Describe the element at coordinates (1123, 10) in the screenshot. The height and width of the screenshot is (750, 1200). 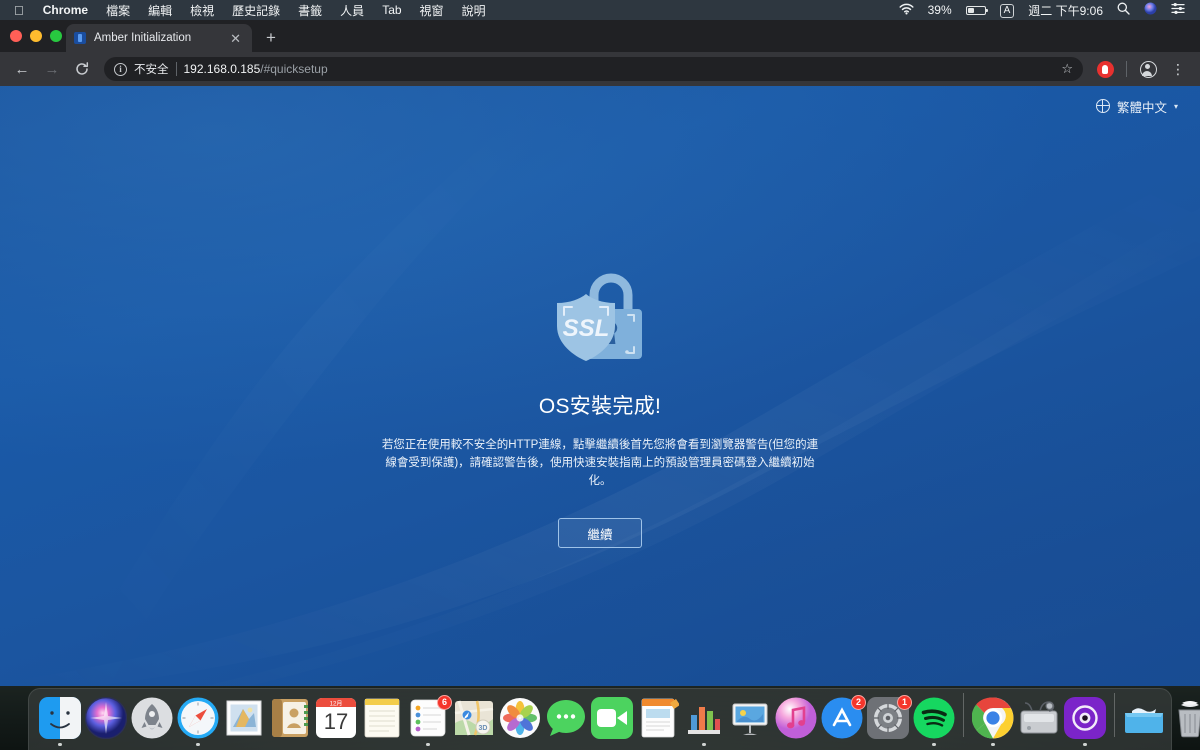
I see `spotlight-search-icon` at that location.